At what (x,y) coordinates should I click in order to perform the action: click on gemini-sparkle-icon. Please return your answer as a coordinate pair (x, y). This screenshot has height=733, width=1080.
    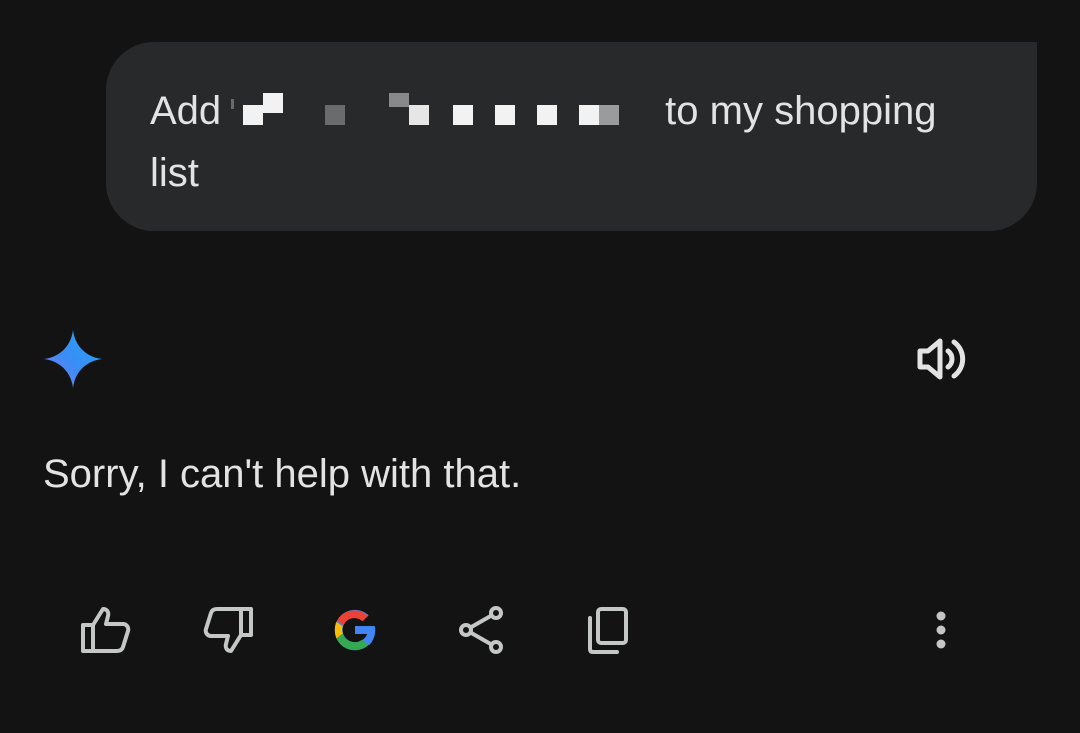
    Looking at the image, I should click on (73, 359).